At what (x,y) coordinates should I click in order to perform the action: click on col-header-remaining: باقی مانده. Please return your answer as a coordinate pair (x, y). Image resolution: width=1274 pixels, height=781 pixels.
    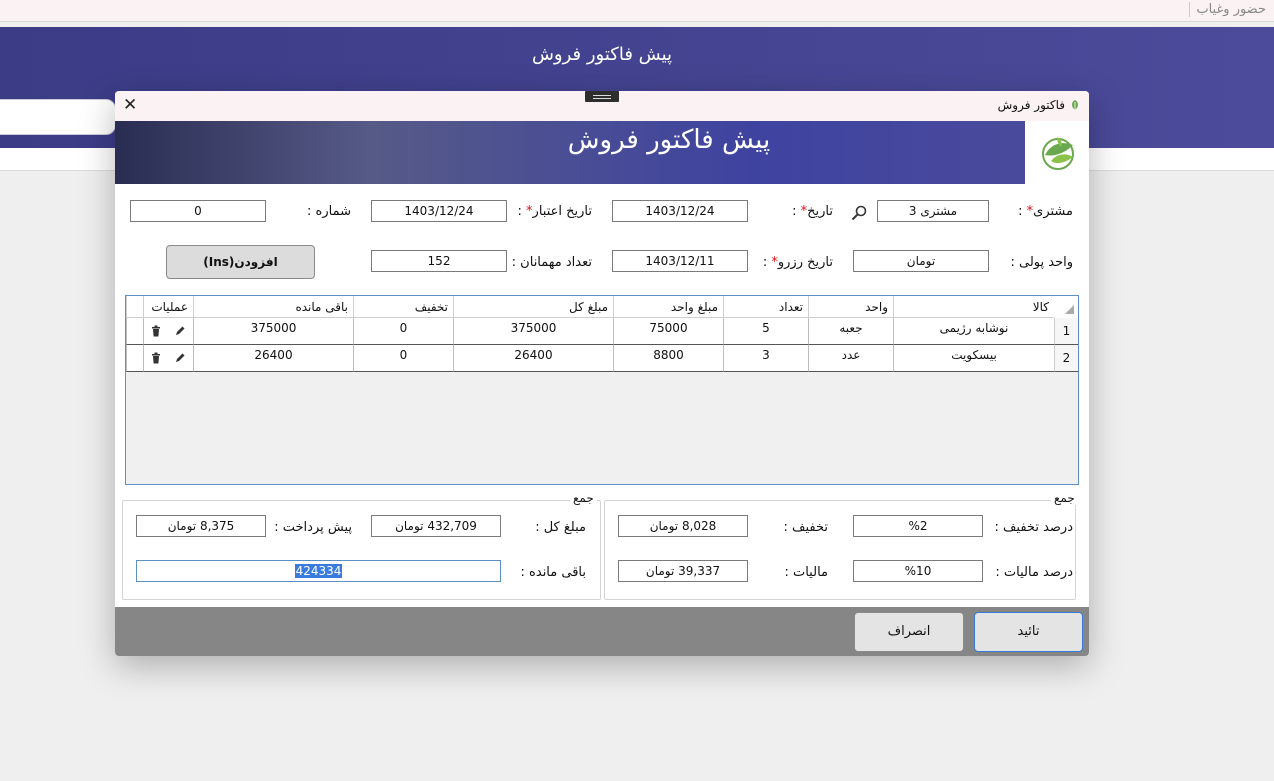
    Looking at the image, I should click on (273, 307).